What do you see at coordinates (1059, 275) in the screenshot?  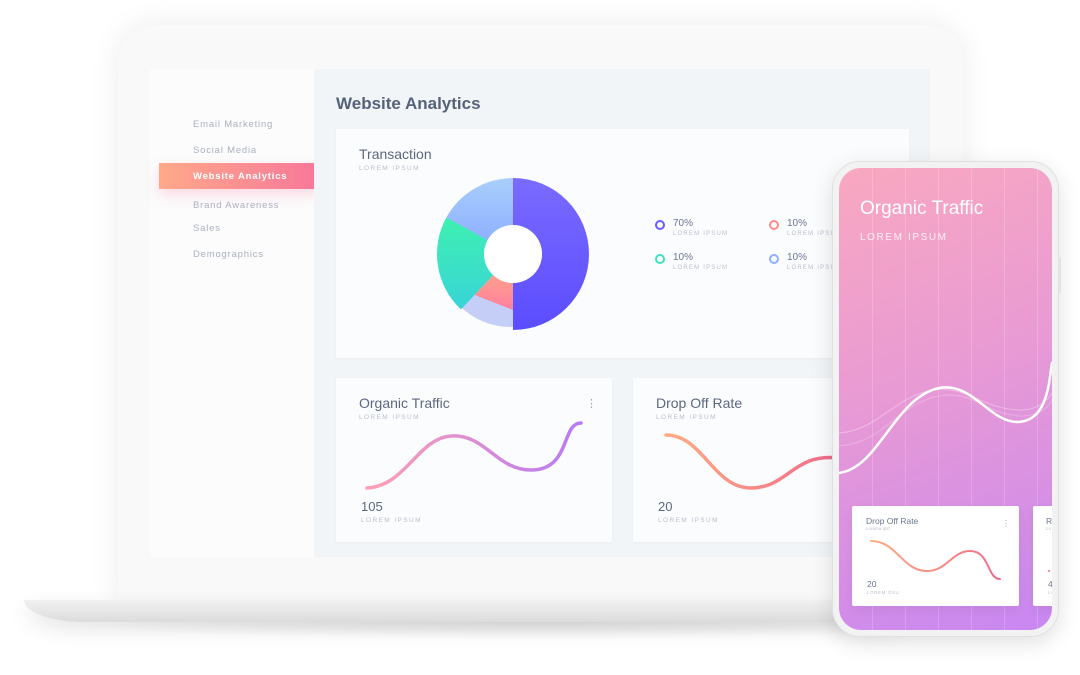 I see `phone-side-button` at bounding box center [1059, 275].